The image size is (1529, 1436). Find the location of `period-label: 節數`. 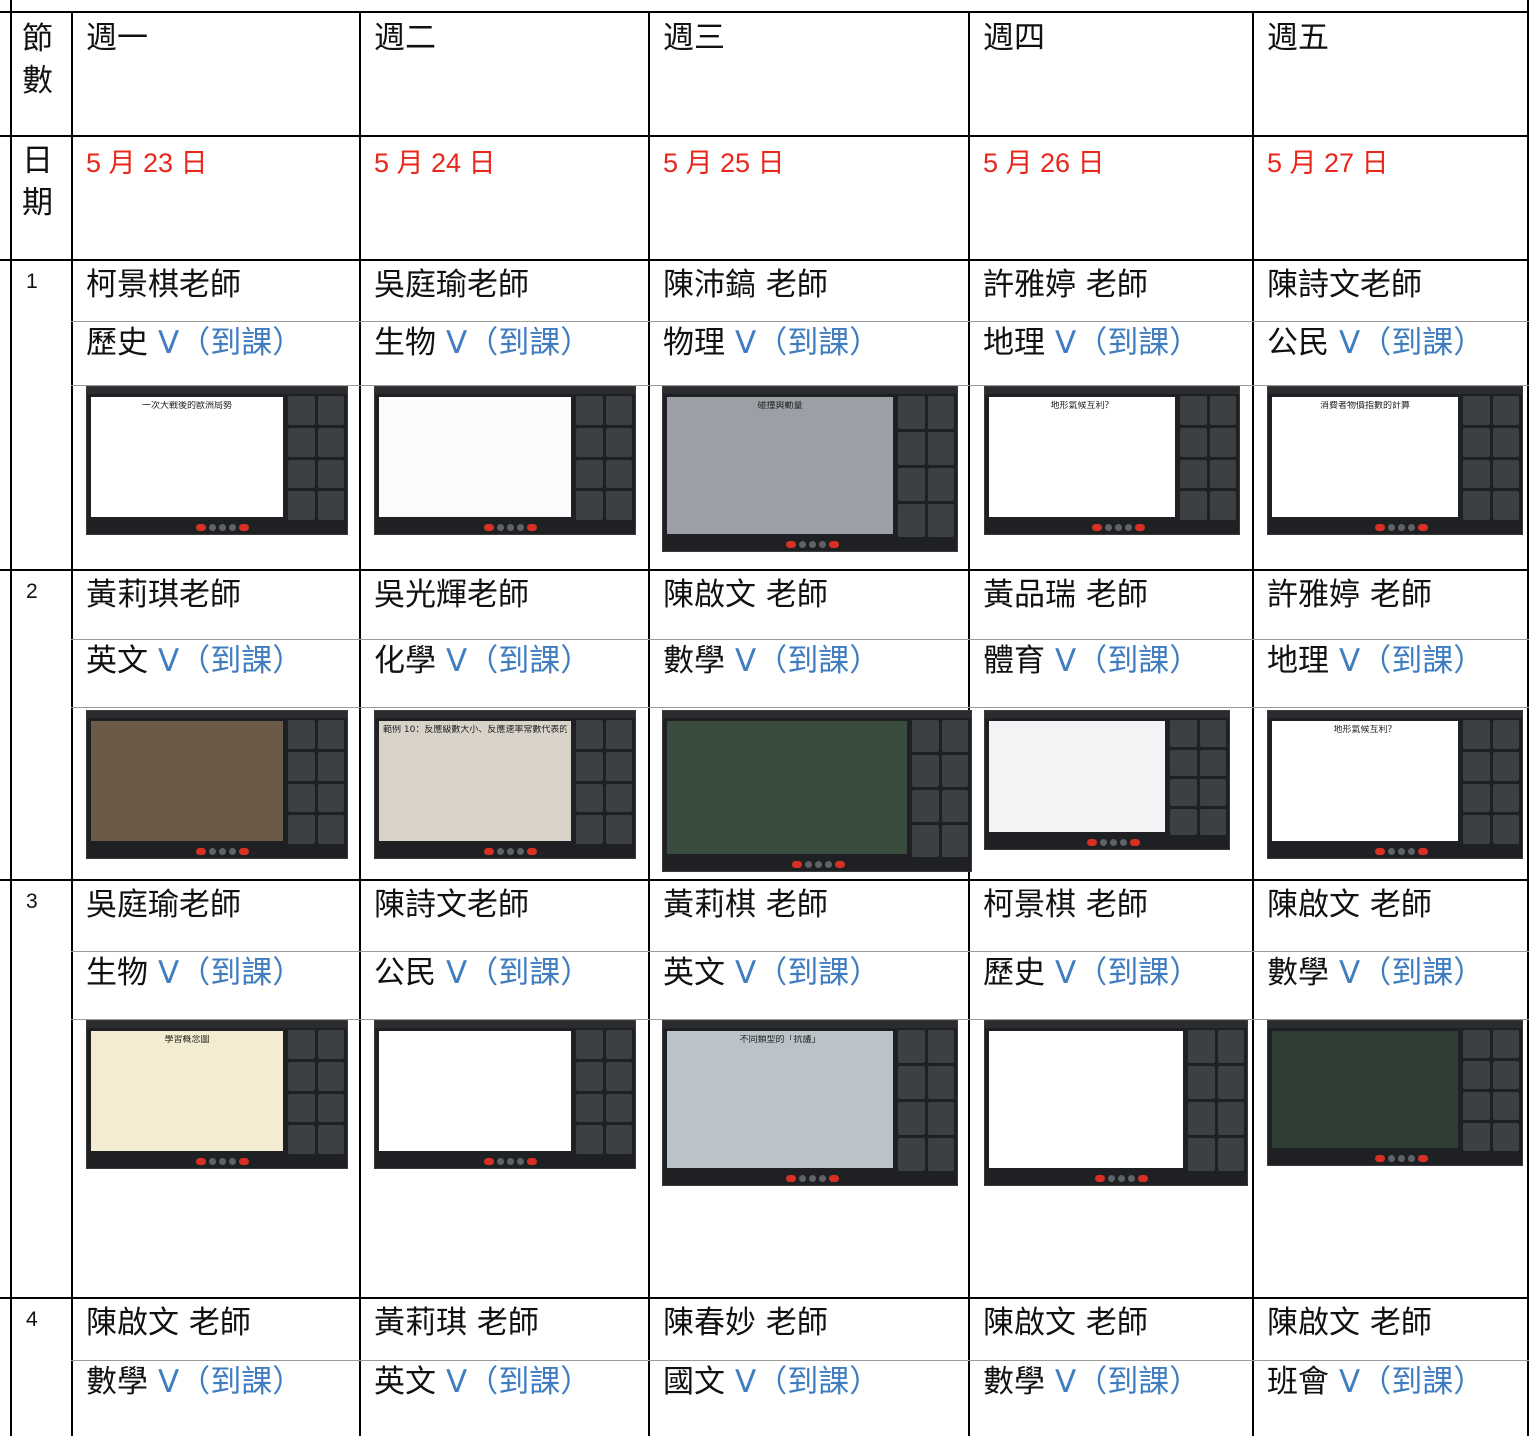

period-label: 節數 is located at coordinates (37, 60).